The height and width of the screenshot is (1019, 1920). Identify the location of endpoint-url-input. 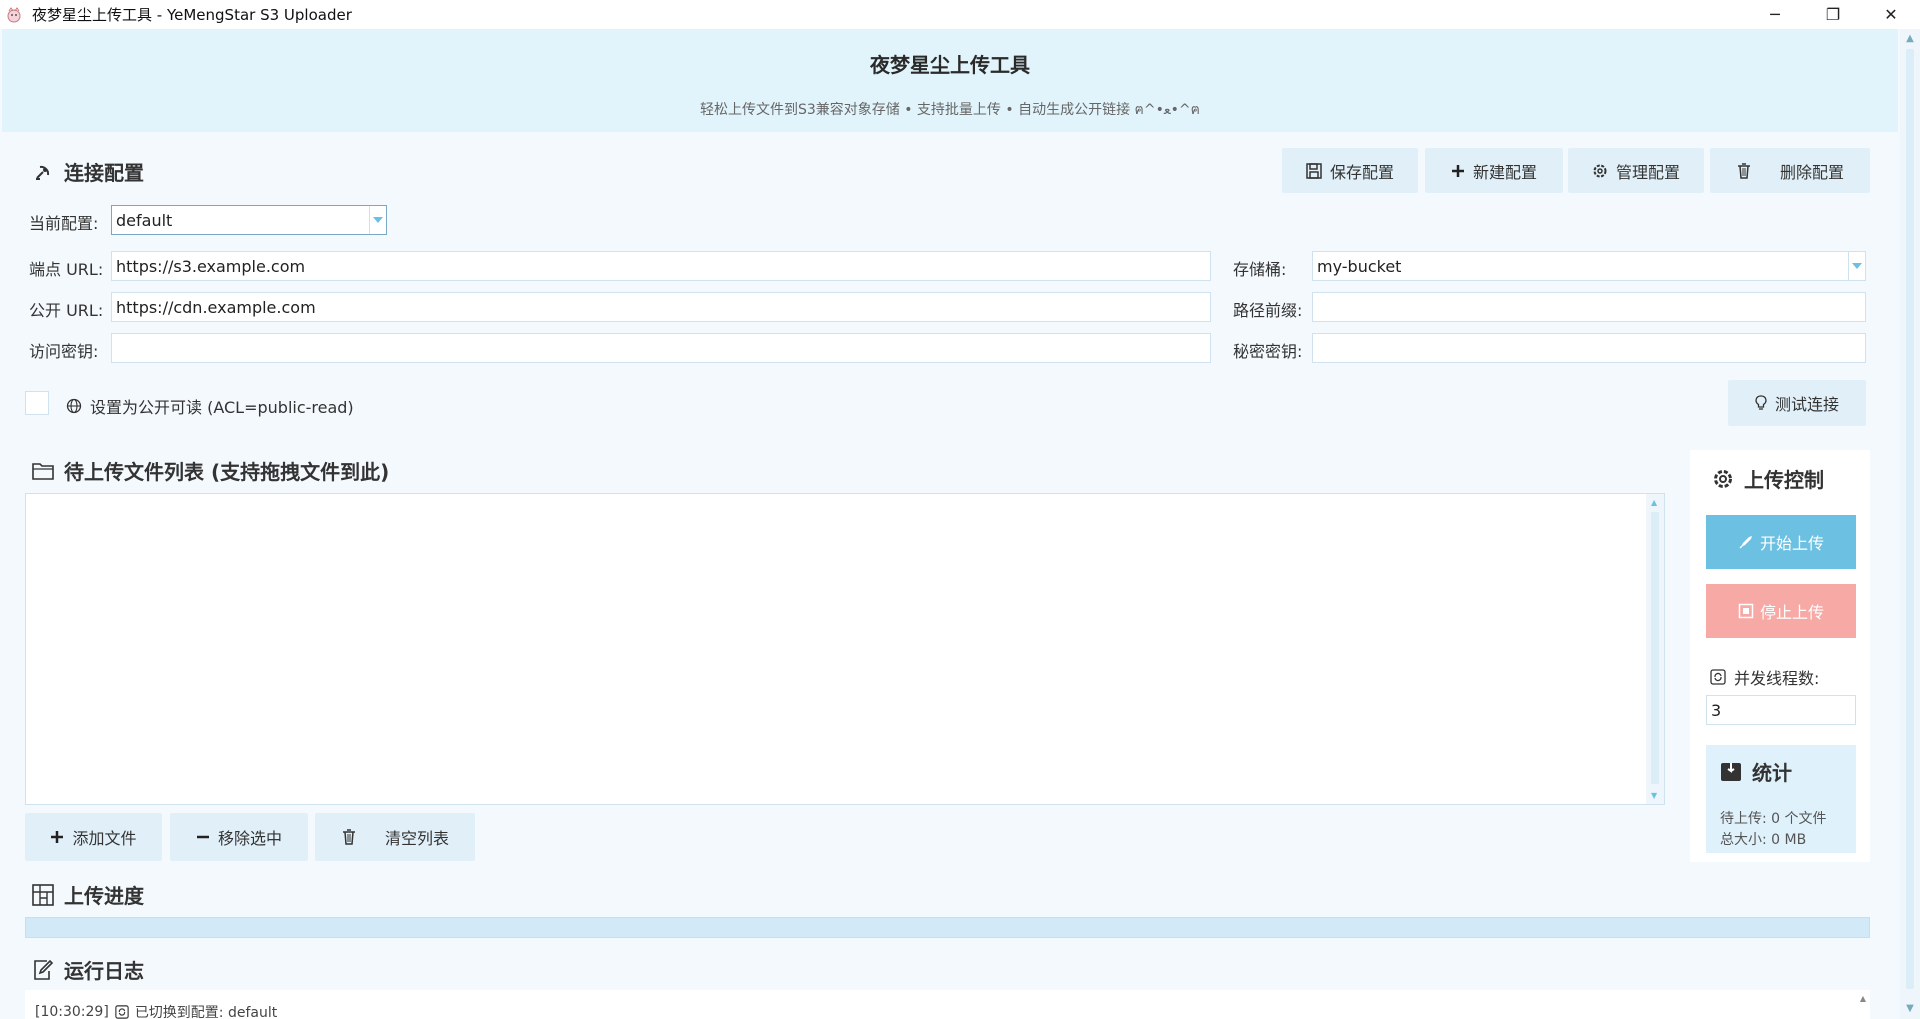
(661, 266).